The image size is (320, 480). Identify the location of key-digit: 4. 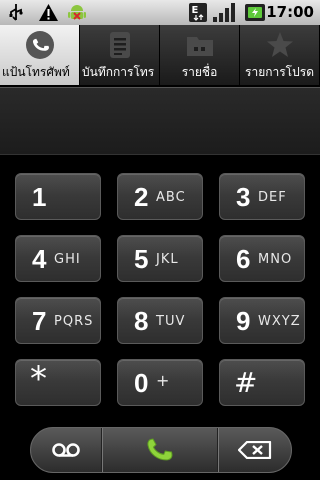
(39, 259).